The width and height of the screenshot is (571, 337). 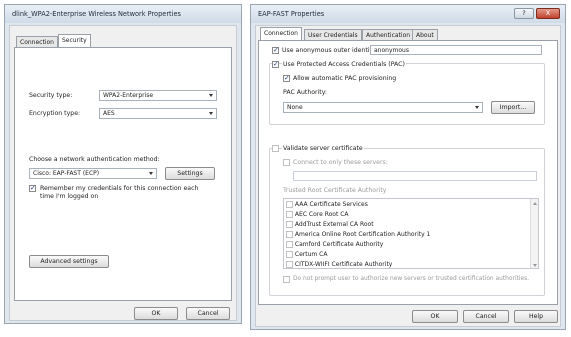 What do you see at coordinates (391, 50) in the screenshot?
I see `anonymous-identity-value: anonymous` at bounding box center [391, 50].